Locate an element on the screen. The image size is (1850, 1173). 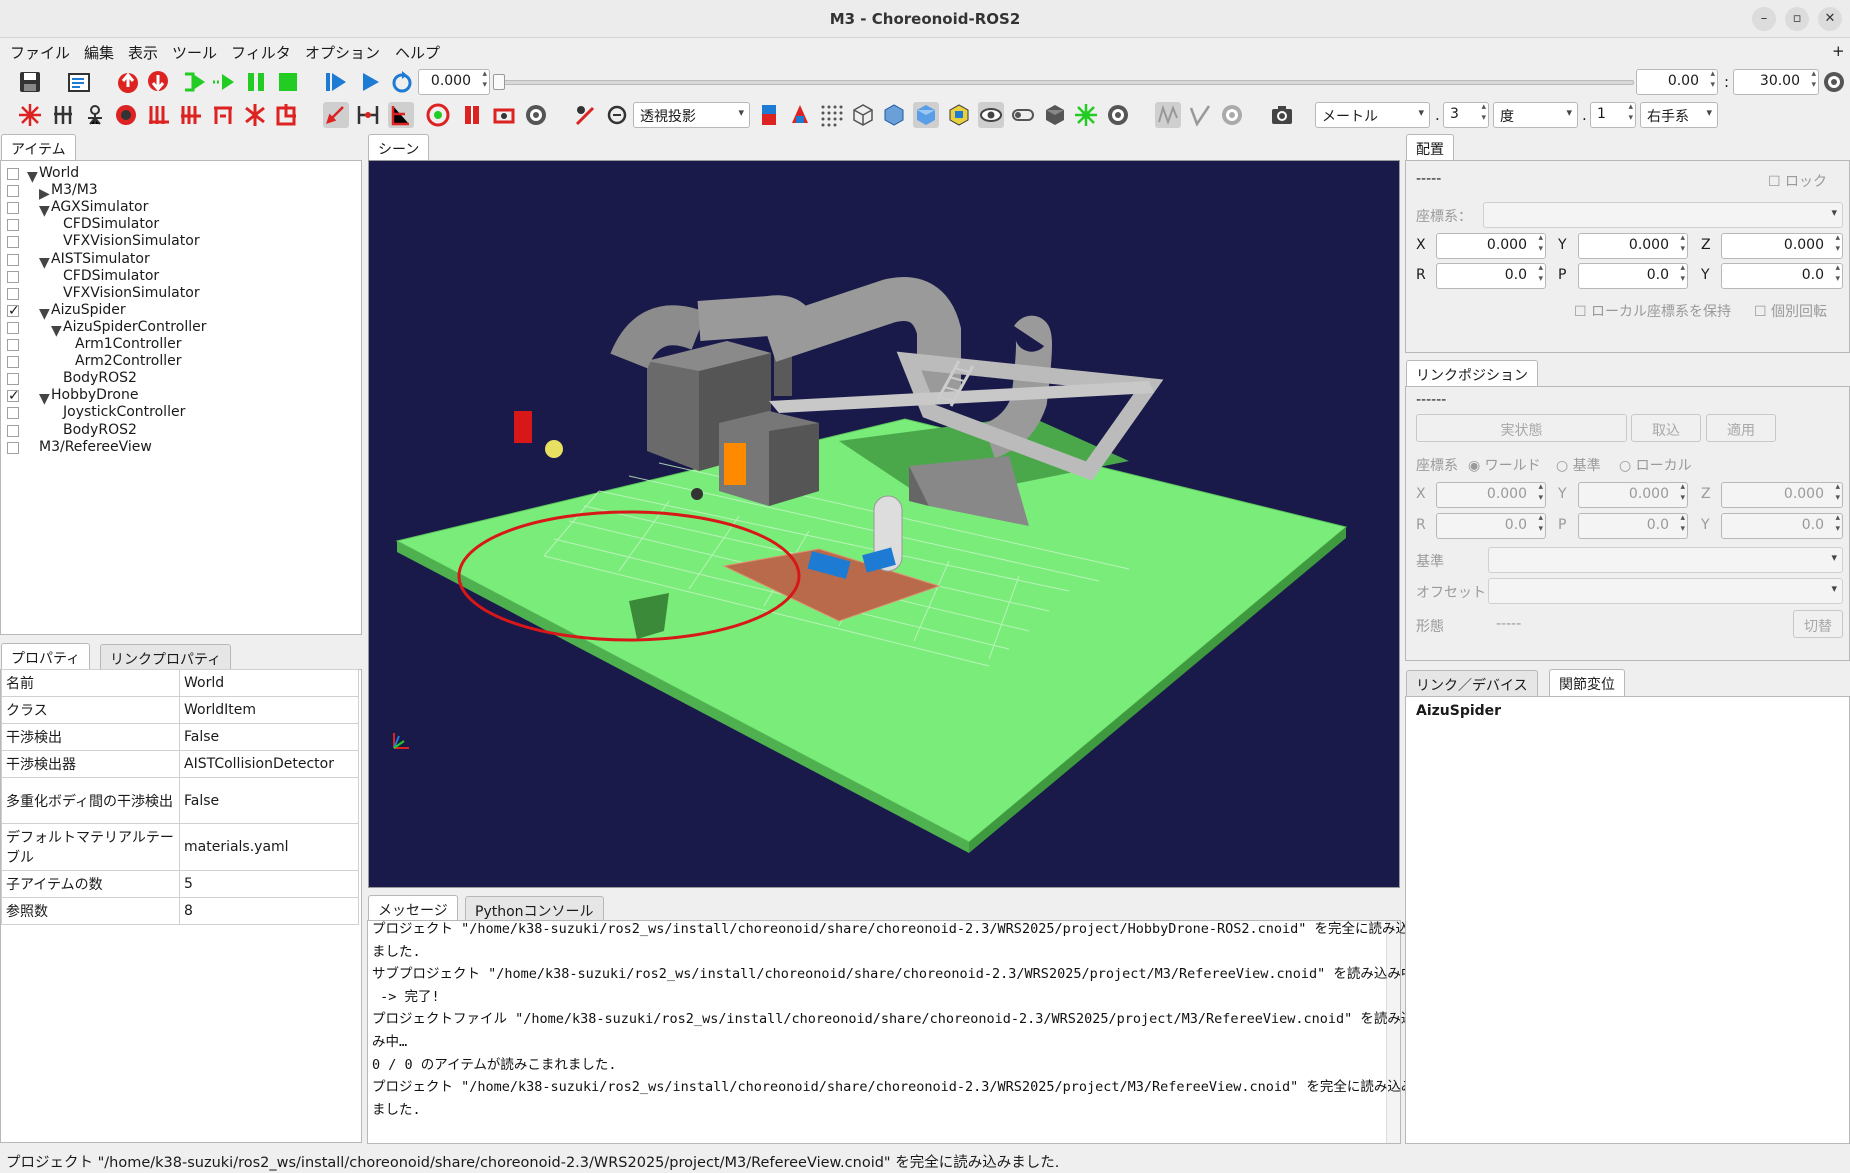
zmp-icon is located at coordinates (159, 115).